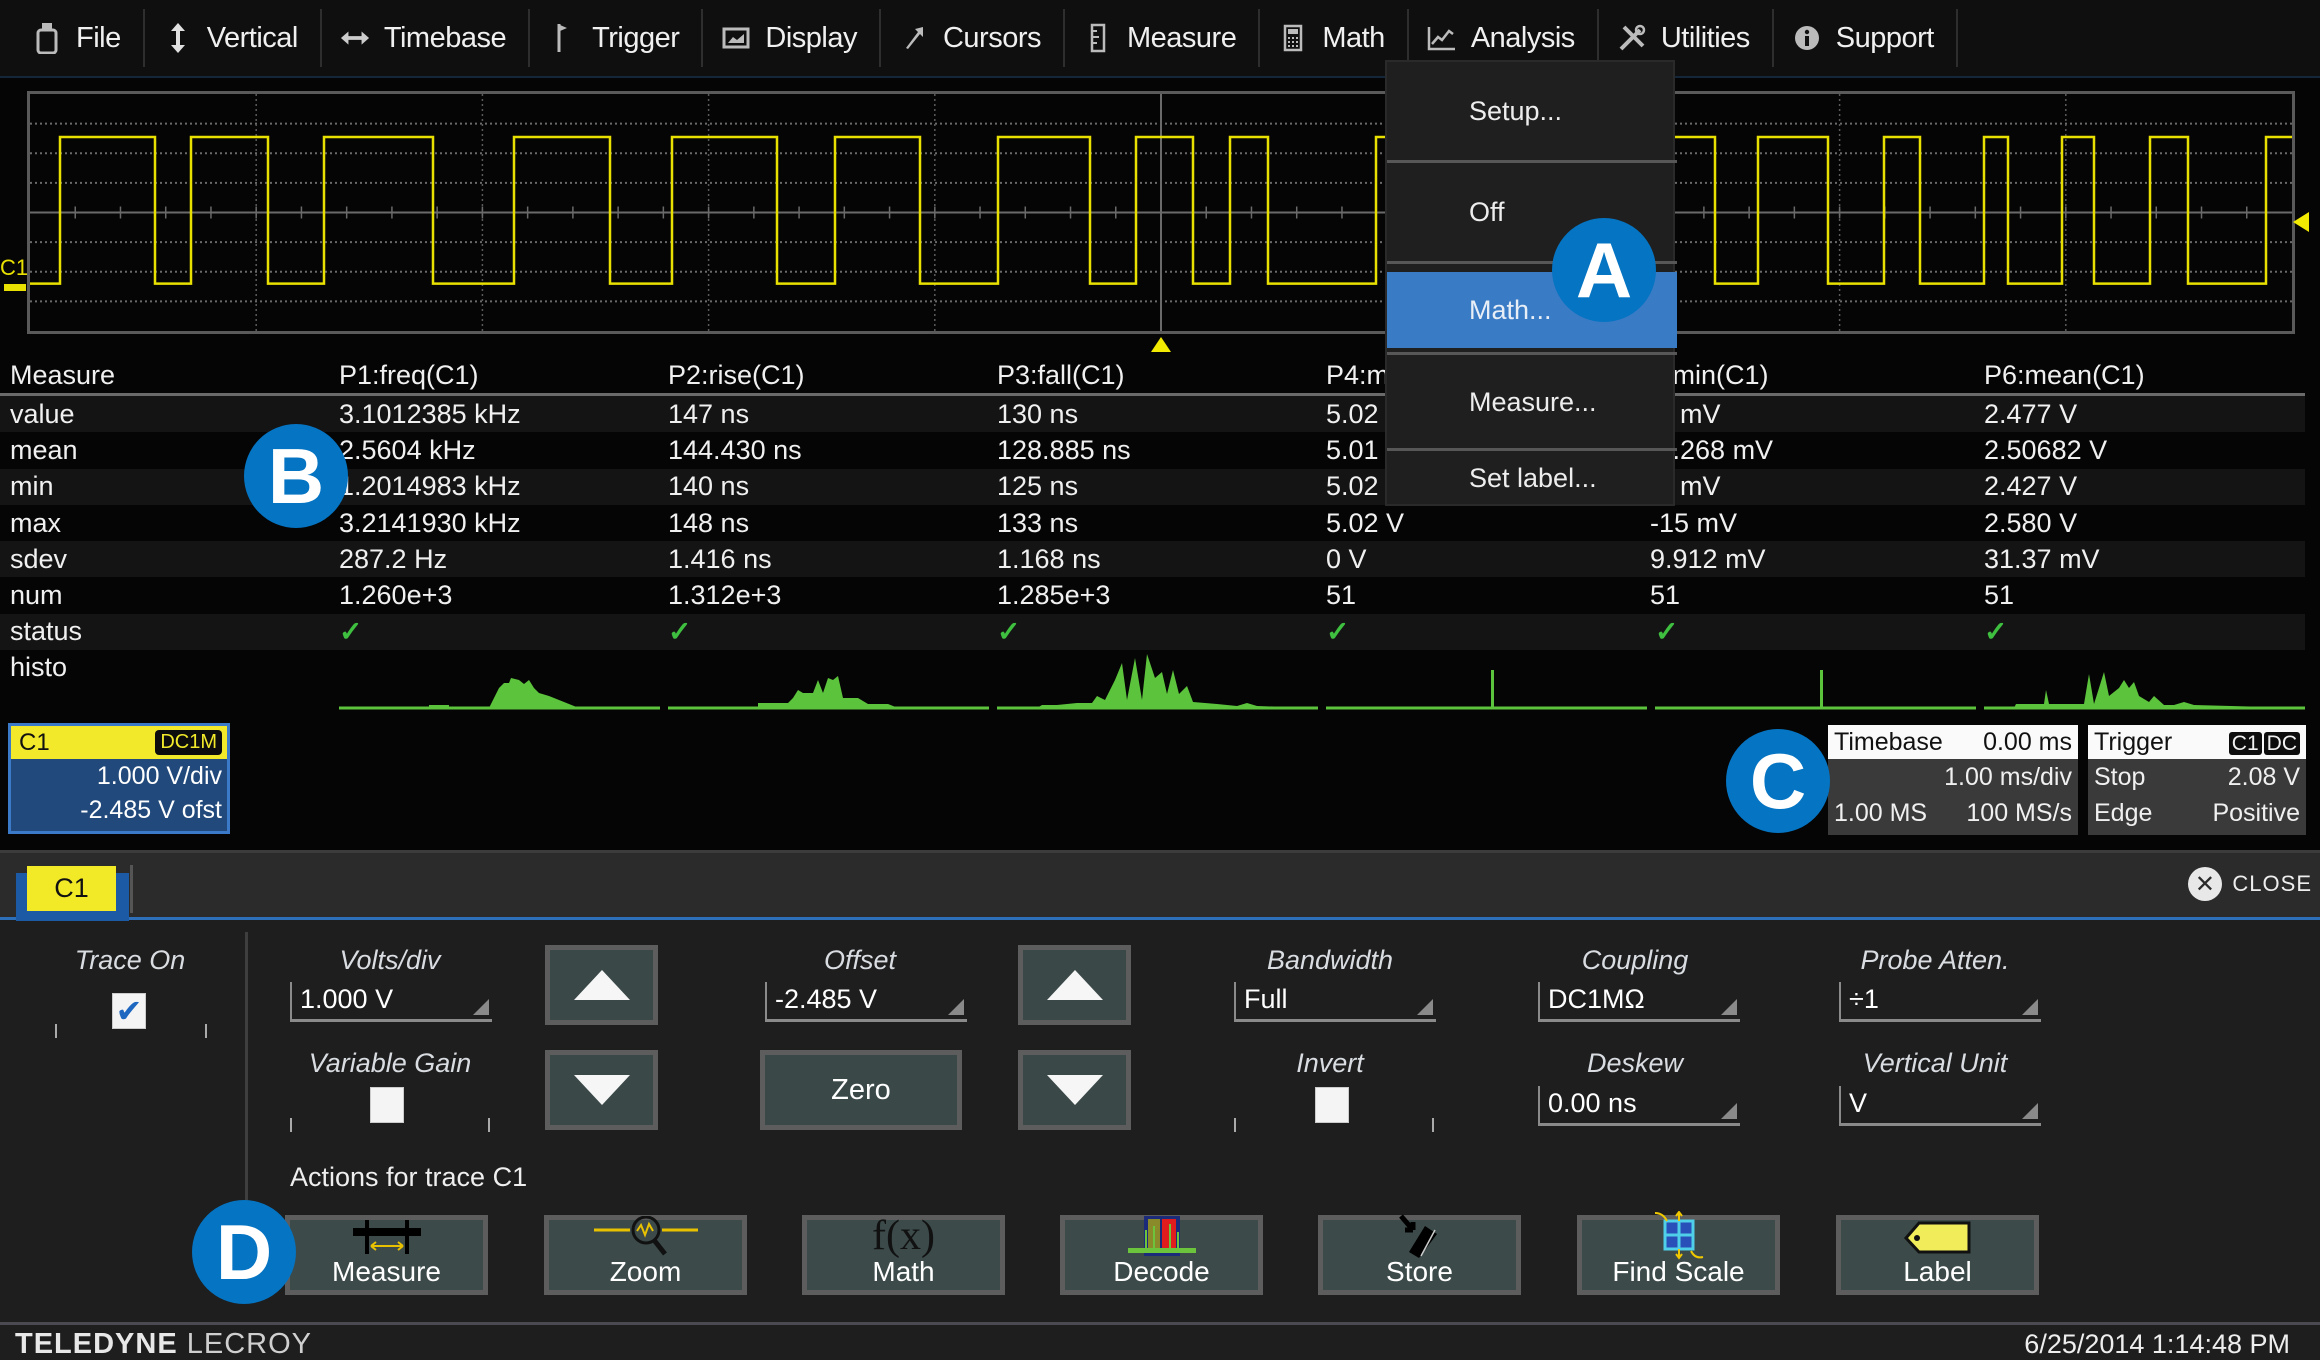  Describe the element at coordinates (1888, 741) in the screenshot. I see `timebase-title: Timebase` at that location.